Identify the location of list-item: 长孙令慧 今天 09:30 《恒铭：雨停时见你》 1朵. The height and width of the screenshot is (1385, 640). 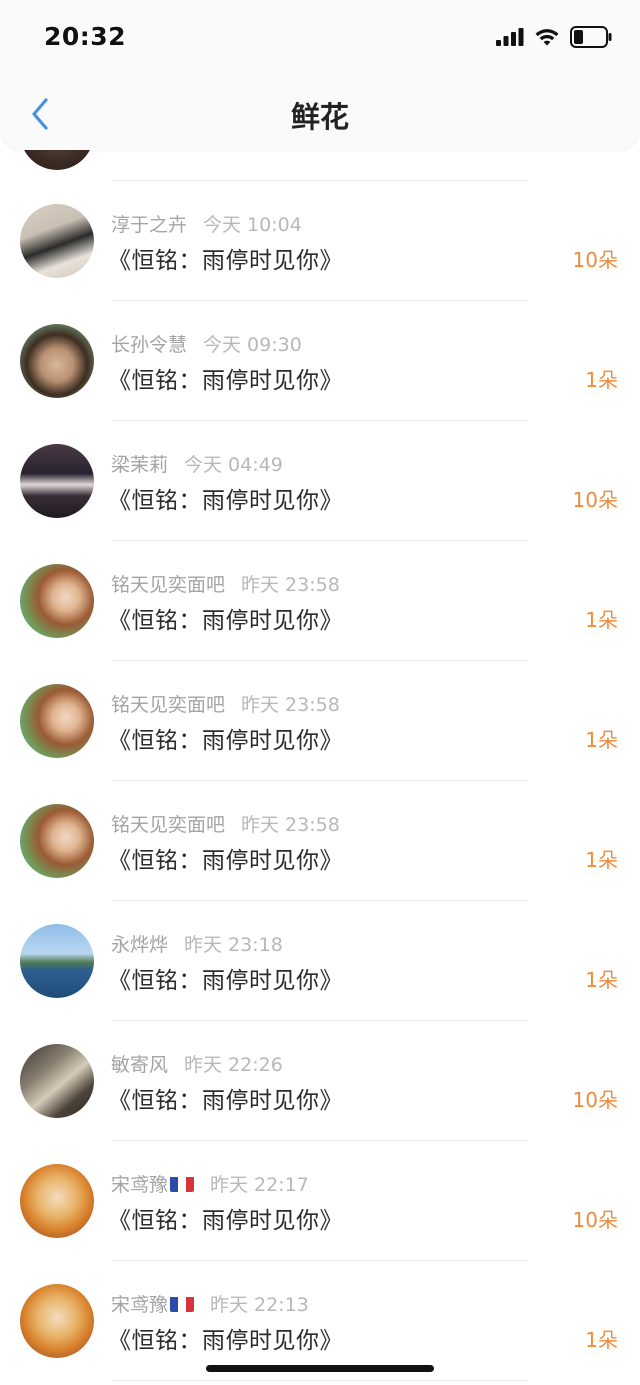
(320, 360).